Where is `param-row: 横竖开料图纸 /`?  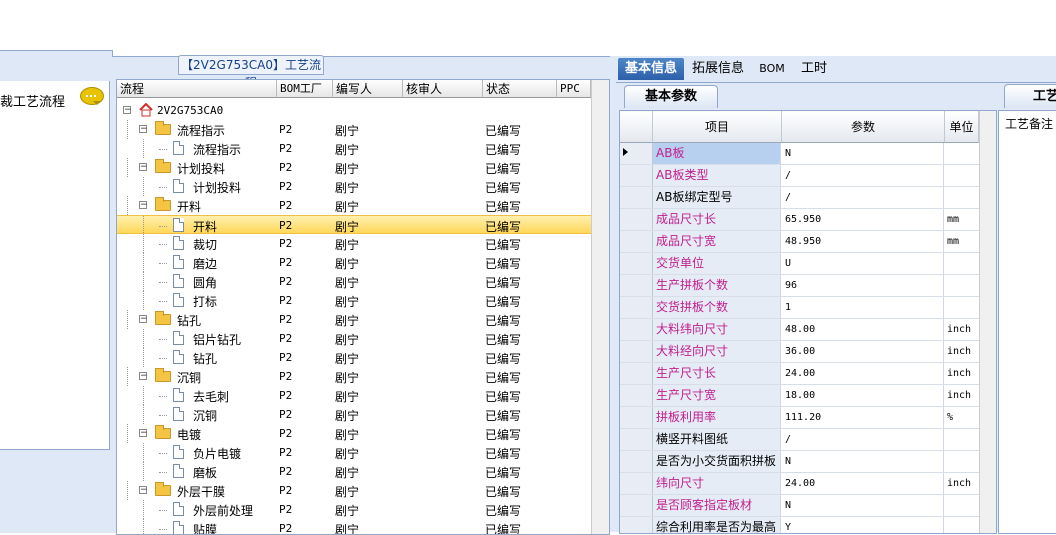
param-row: 横竖开料图纸 / is located at coordinates (808, 440).